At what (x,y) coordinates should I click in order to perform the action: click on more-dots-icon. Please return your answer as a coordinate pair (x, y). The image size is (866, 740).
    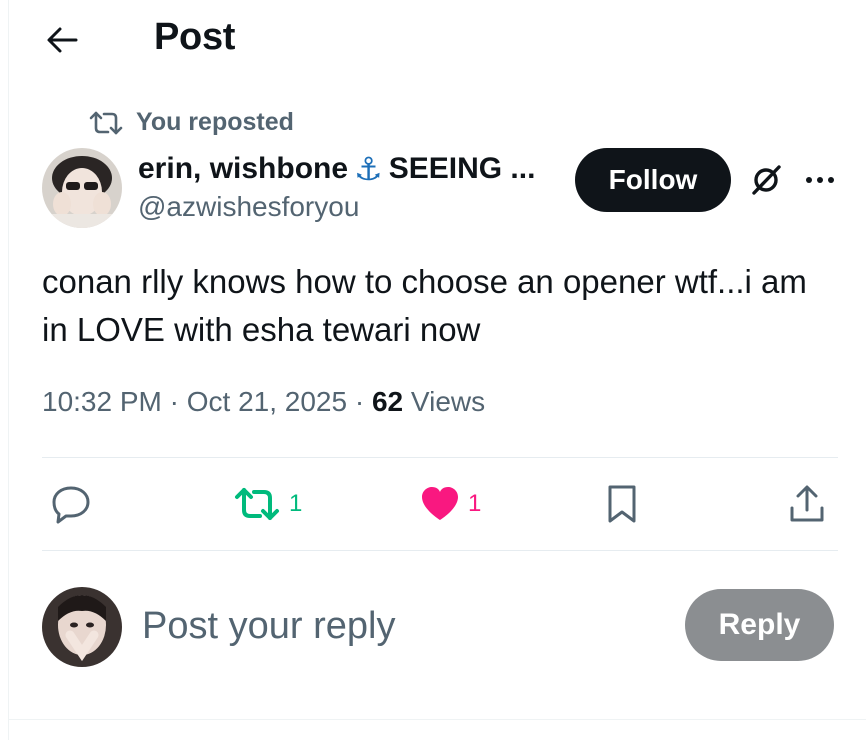
    Looking at the image, I should click on (820, 180).